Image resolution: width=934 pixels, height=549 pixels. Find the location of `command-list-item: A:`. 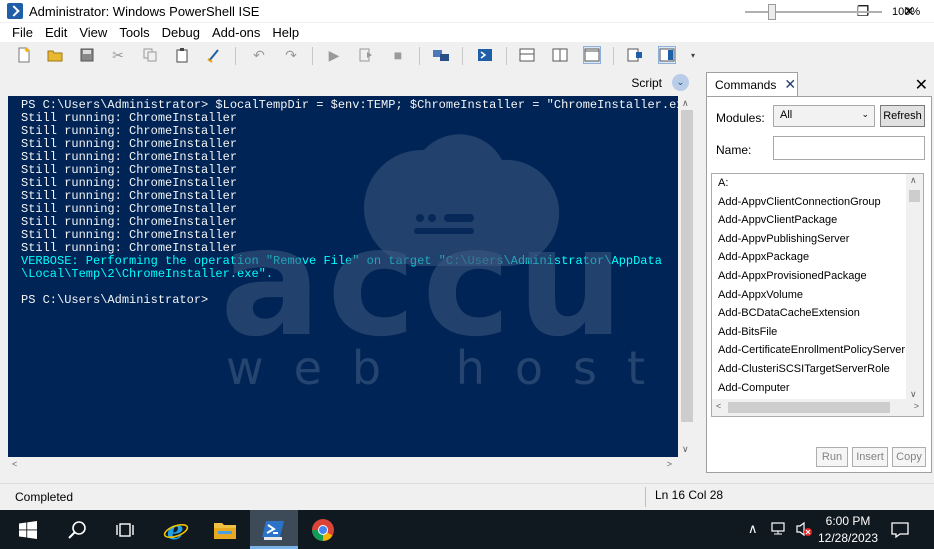

command-list-item: A: is located at coordinates (817, 183).